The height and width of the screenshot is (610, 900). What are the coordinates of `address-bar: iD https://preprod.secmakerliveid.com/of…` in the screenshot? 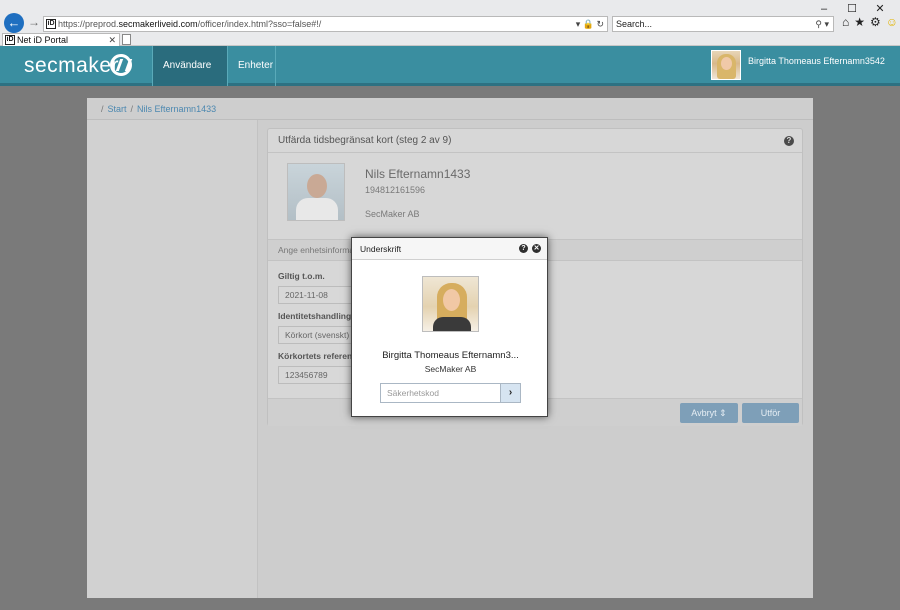 It's located at (325, 24).